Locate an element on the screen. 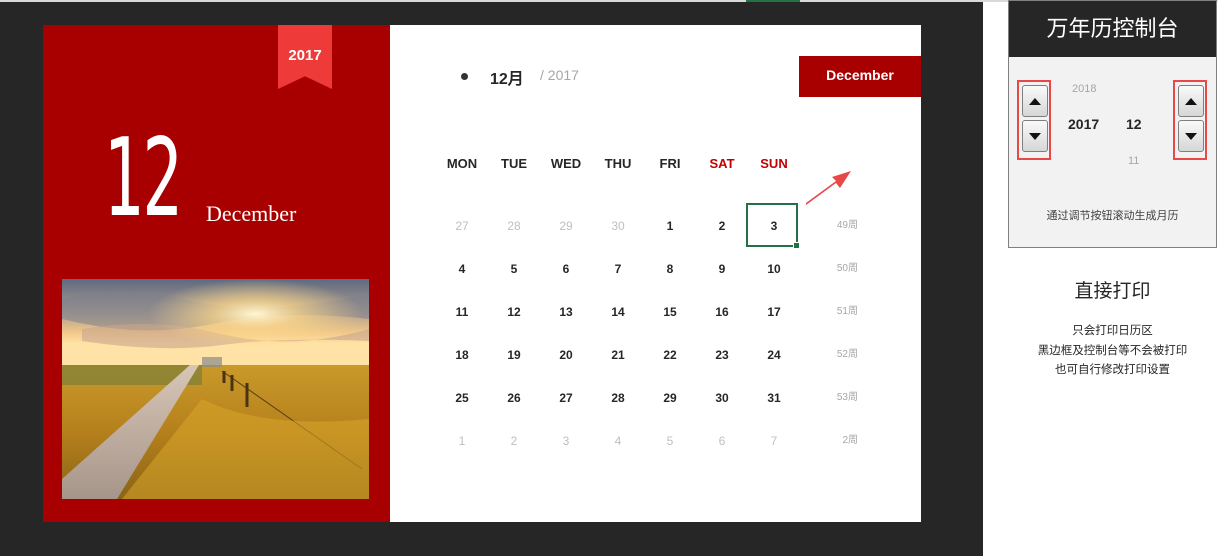 The width and height of the screenshot is (1218, 556). calendar-day: 23 is located at coordinates (722, 355).